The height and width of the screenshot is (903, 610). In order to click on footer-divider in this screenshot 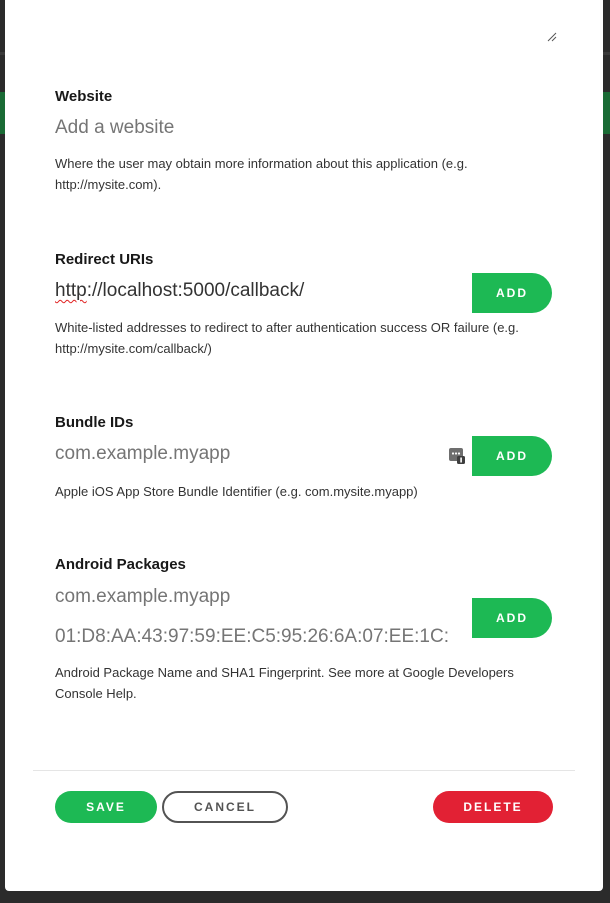, I will do `click(304, 770)`.